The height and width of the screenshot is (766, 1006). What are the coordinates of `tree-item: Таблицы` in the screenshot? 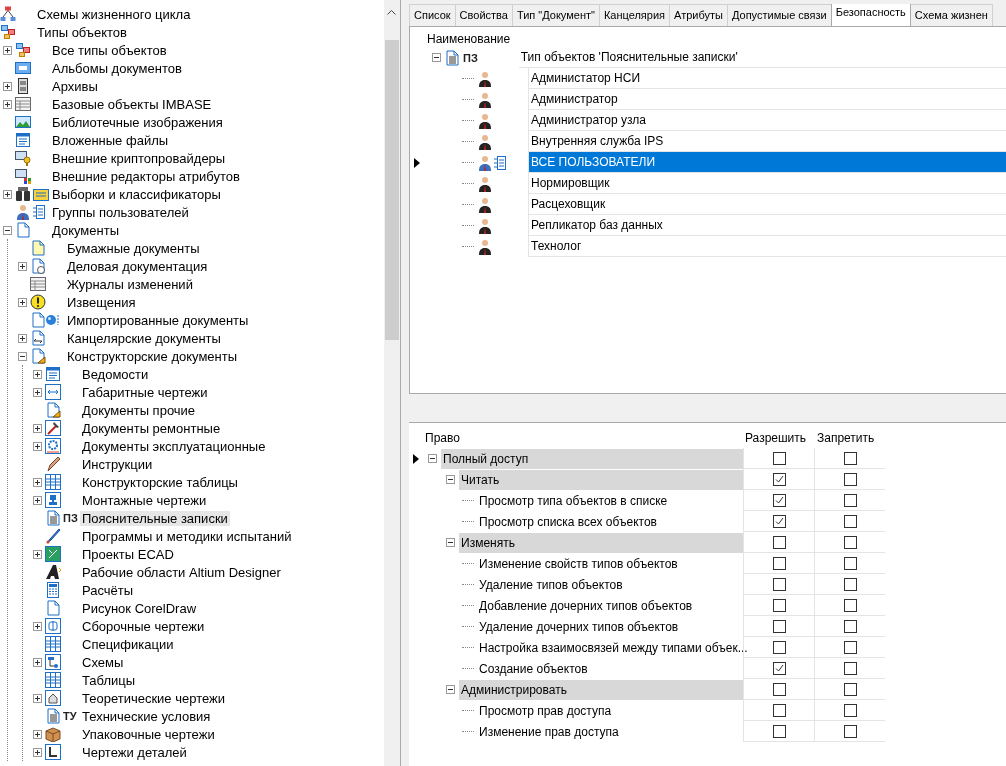 It's located at (109, 680).